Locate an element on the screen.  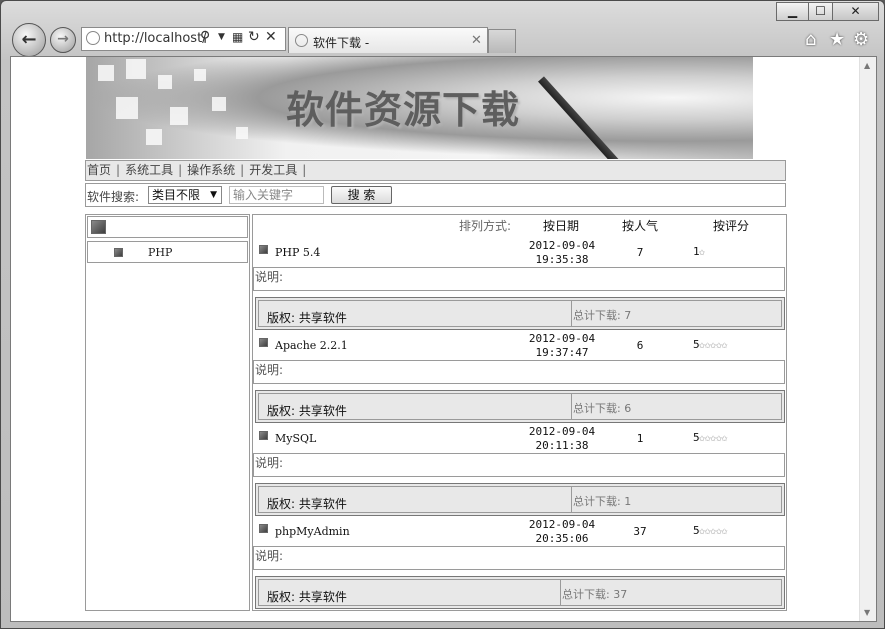
sort-by-popularity: 按人气 is located at coordinates (640, 225).